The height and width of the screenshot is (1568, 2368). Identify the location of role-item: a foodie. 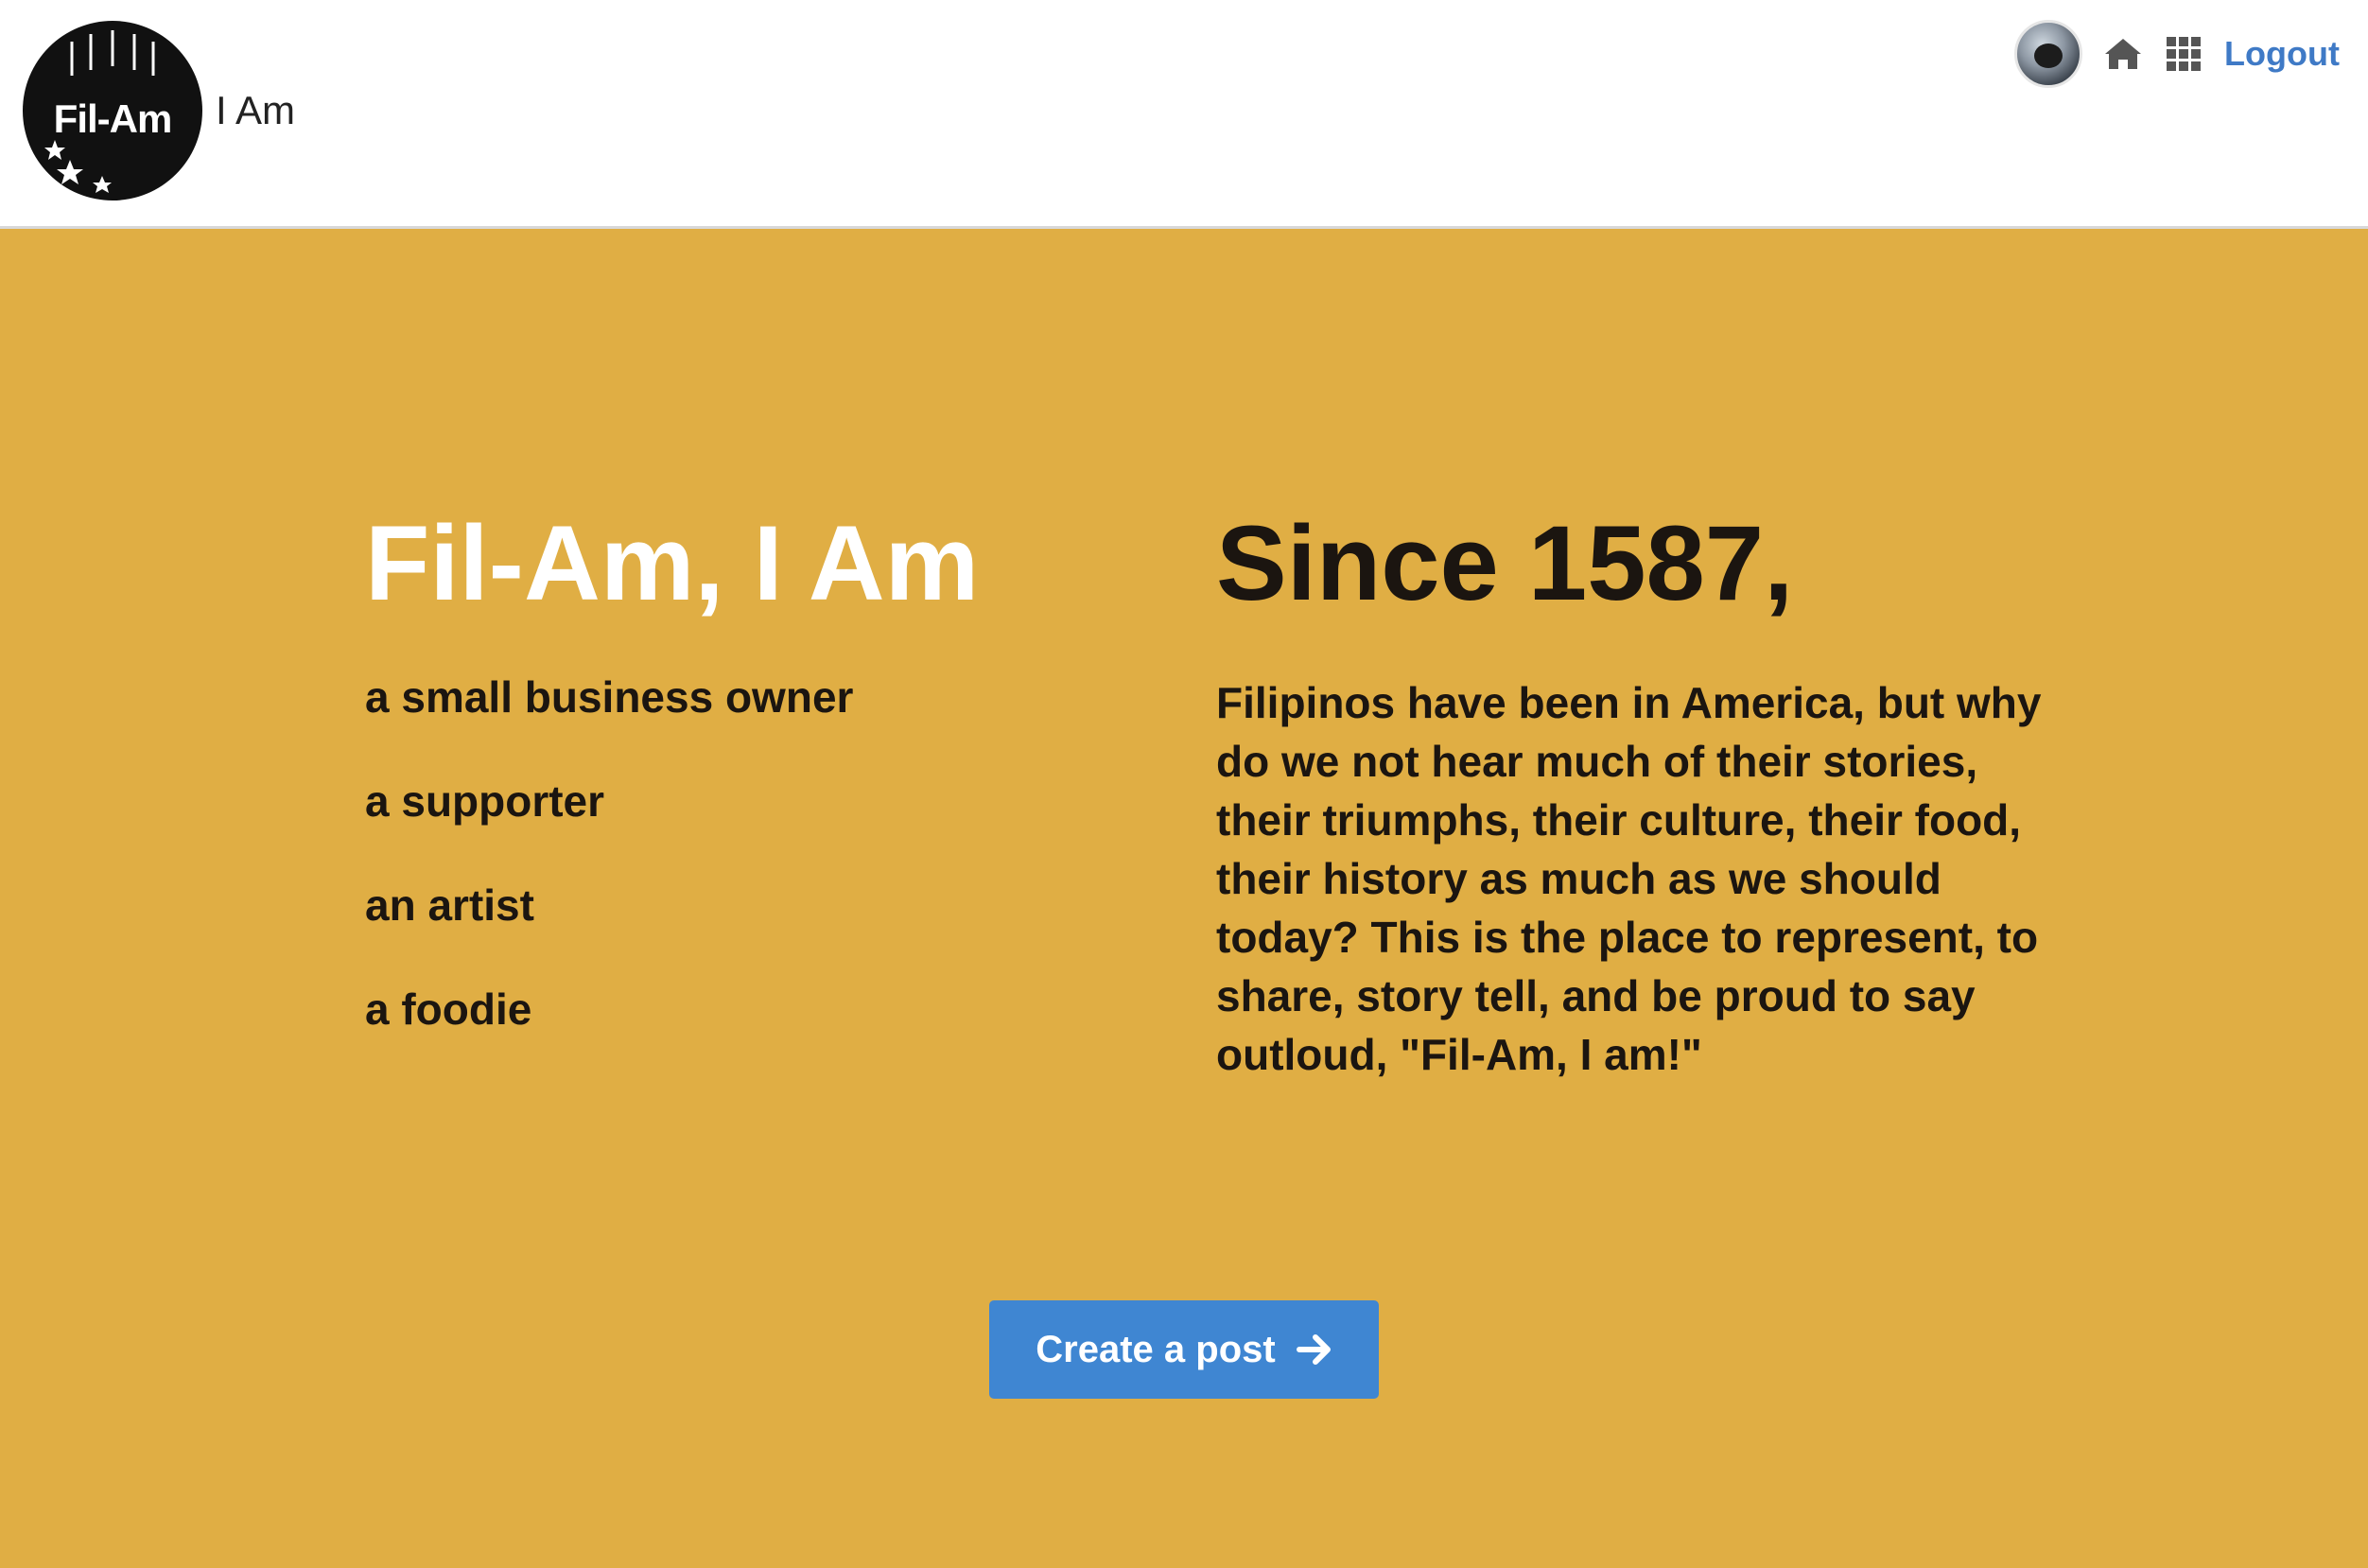
(448, 1009).